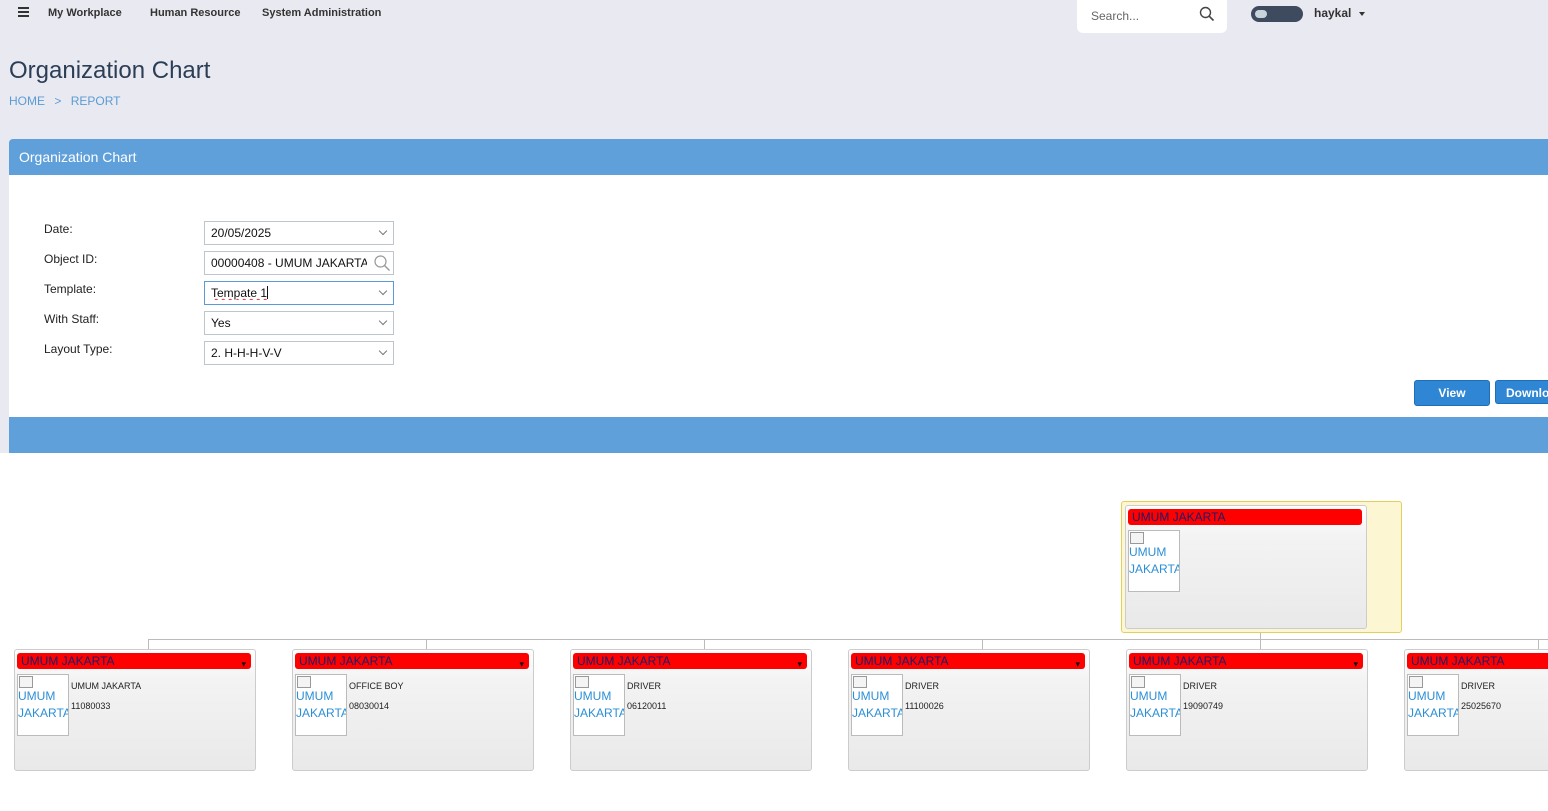 The height and width of the screenshot is (811, 1548). What do you see at coordinates (778, 435) in the screenshot?
I see `chart-panel-header` at bounding box center [778, 435].